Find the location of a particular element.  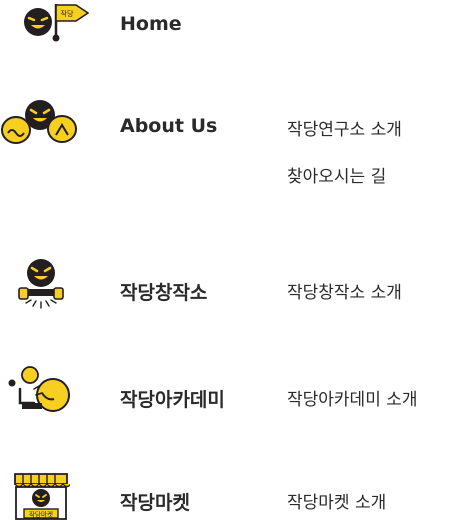

menu-label-home: Home is located at coordinates (151, 24).